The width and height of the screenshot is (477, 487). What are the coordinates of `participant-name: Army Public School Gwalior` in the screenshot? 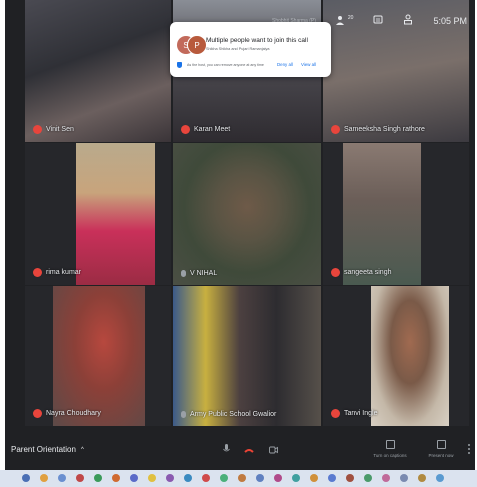 It's located at (233, 414).